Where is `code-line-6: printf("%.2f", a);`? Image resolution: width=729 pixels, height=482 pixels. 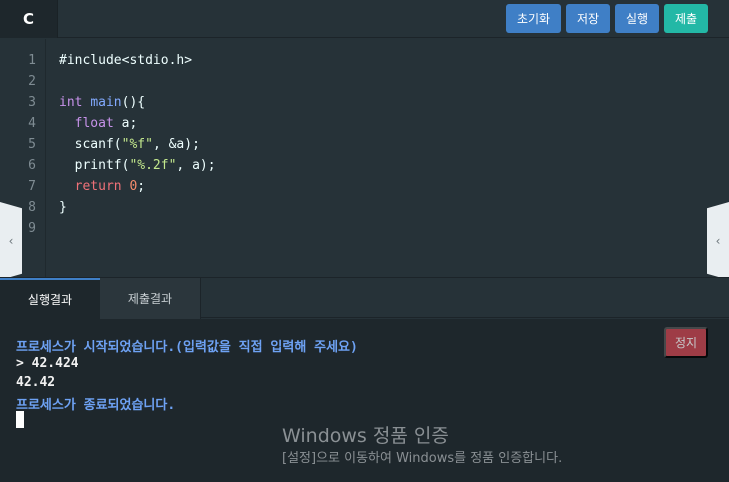
code-line-6: printf("%.2f", a); is located at coordinates (137, 165).